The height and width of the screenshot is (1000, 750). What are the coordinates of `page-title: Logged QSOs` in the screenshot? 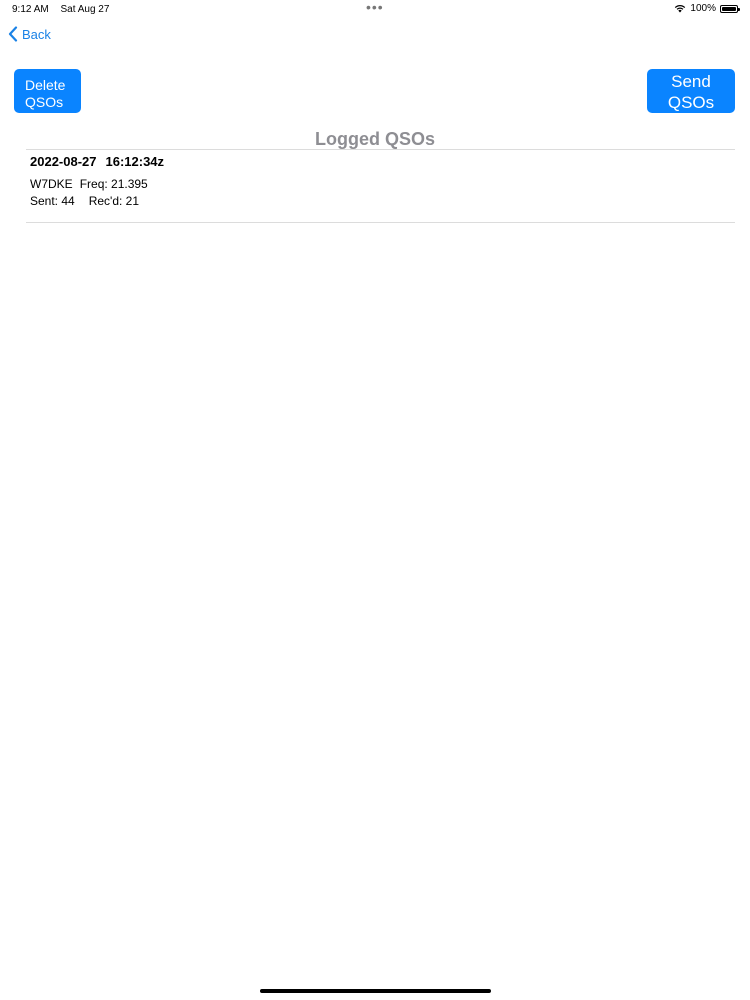 It's located at (374, 139).